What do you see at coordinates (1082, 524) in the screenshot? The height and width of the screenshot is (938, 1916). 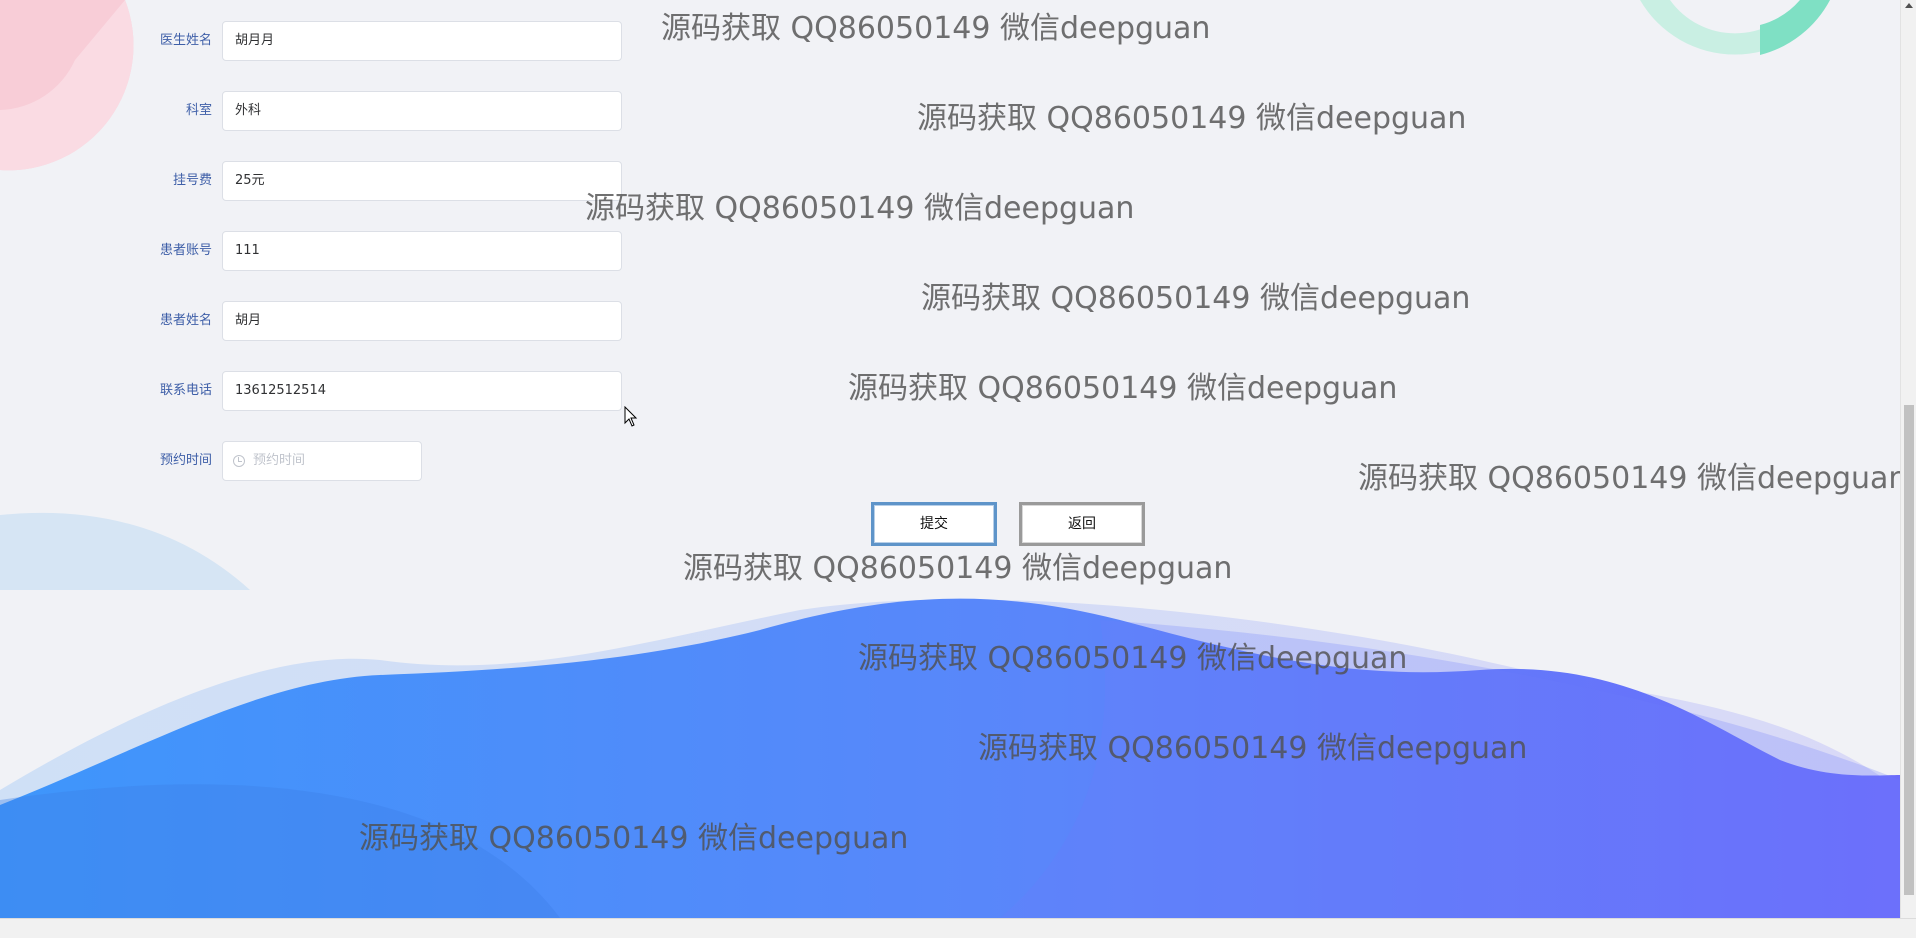 I see `back-button: 返回` at bounding box center [1082, 524].